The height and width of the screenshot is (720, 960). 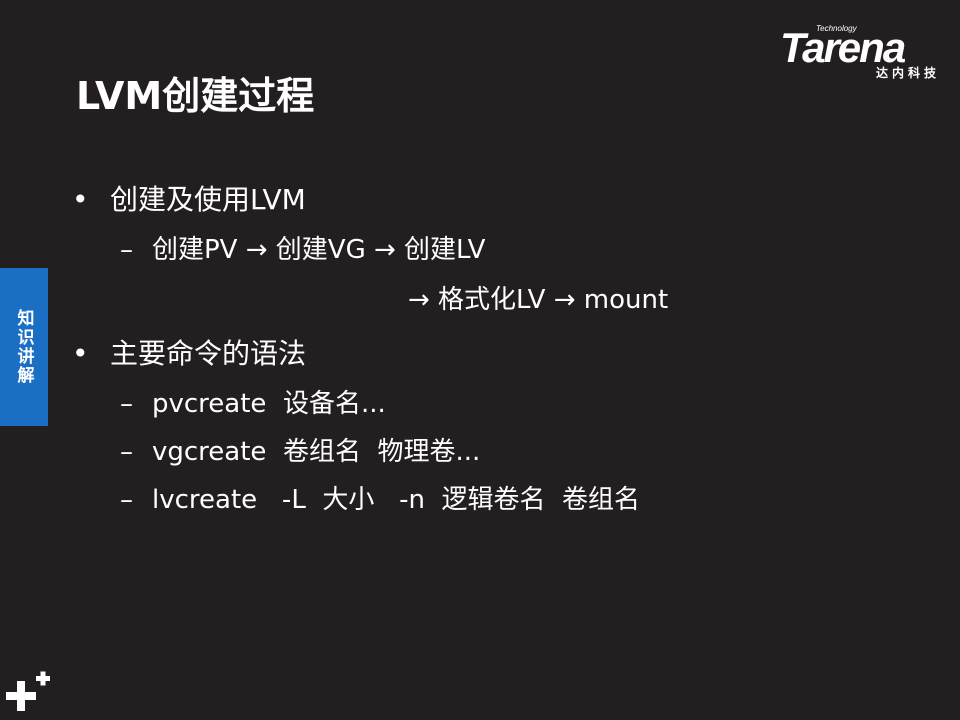 What do you see at coordinates (907, 73) in the screenshot?
I see `logo-chinese-text: 达内科技` at bounding box center [907, 73].